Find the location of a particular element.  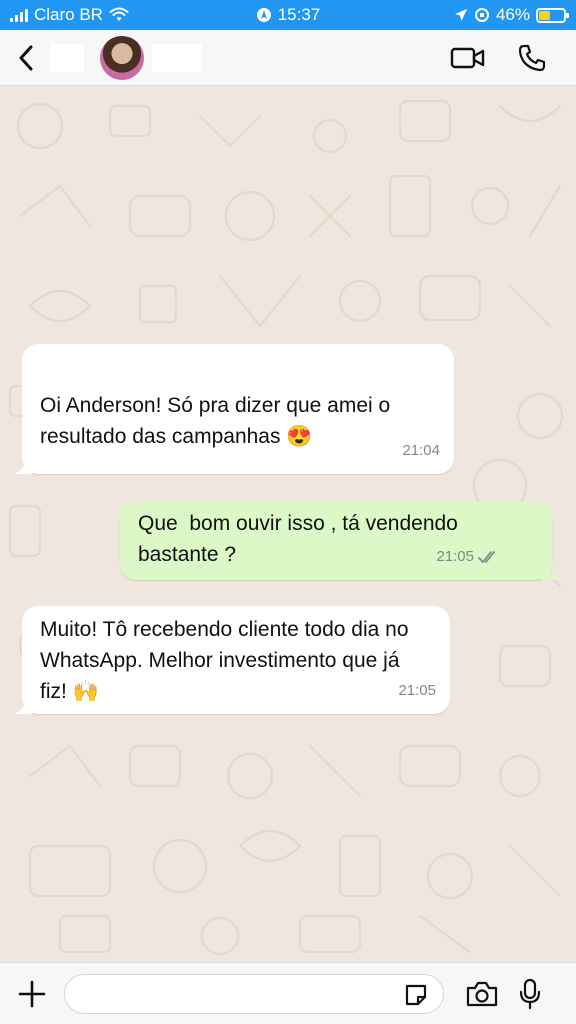

screen-lock-icon is located at coordinates (481, 15).